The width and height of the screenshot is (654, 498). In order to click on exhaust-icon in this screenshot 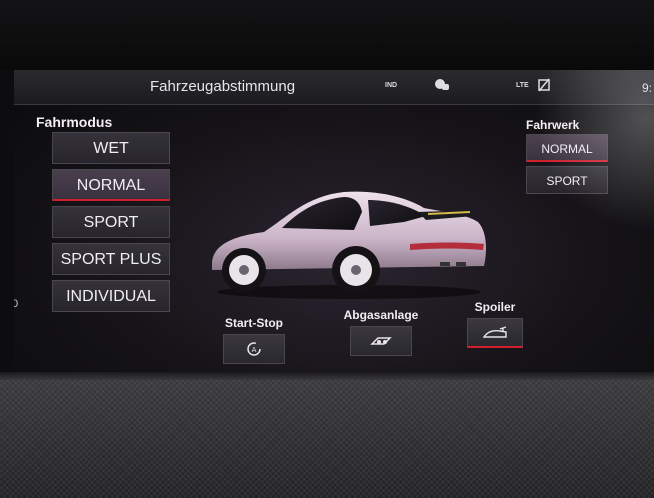, I will do `click(381, 341)`.